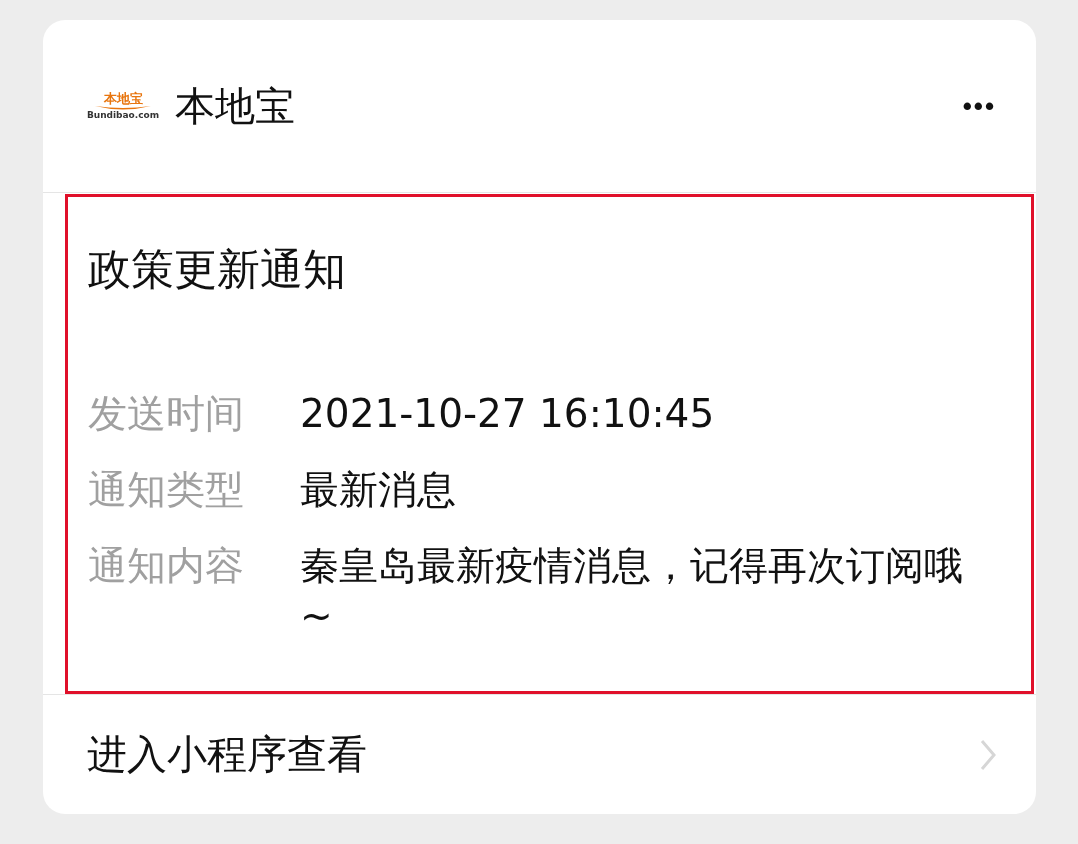  I want to click on account-name: 本地宝, so click(235, 106).